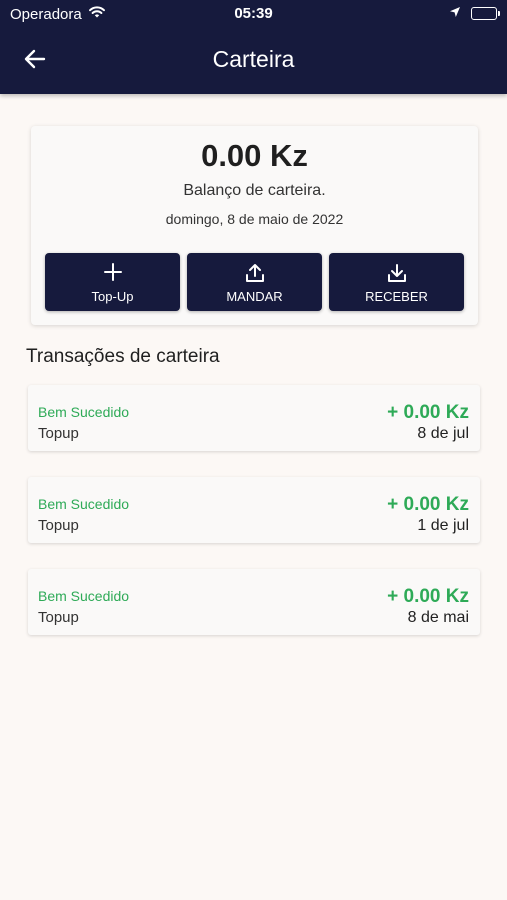 This screenshot has height=900, width=507. What do you see at coordinates (123, 356) in the screenshot?
I see `transactions-heading: Transações de carteira` at bounding box center [123, 356].